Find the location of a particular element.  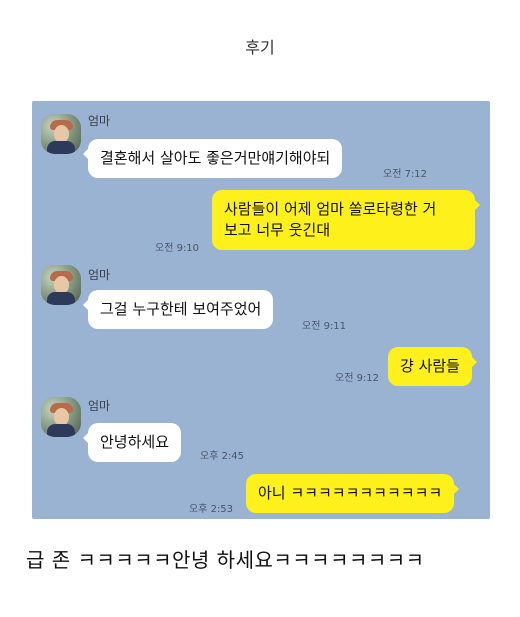

message-bubble-outgoing: 사람들이 어제 엄마 쏠로타령한 거 보고 너무 웃긴대 is located at coordinates (346, 220).